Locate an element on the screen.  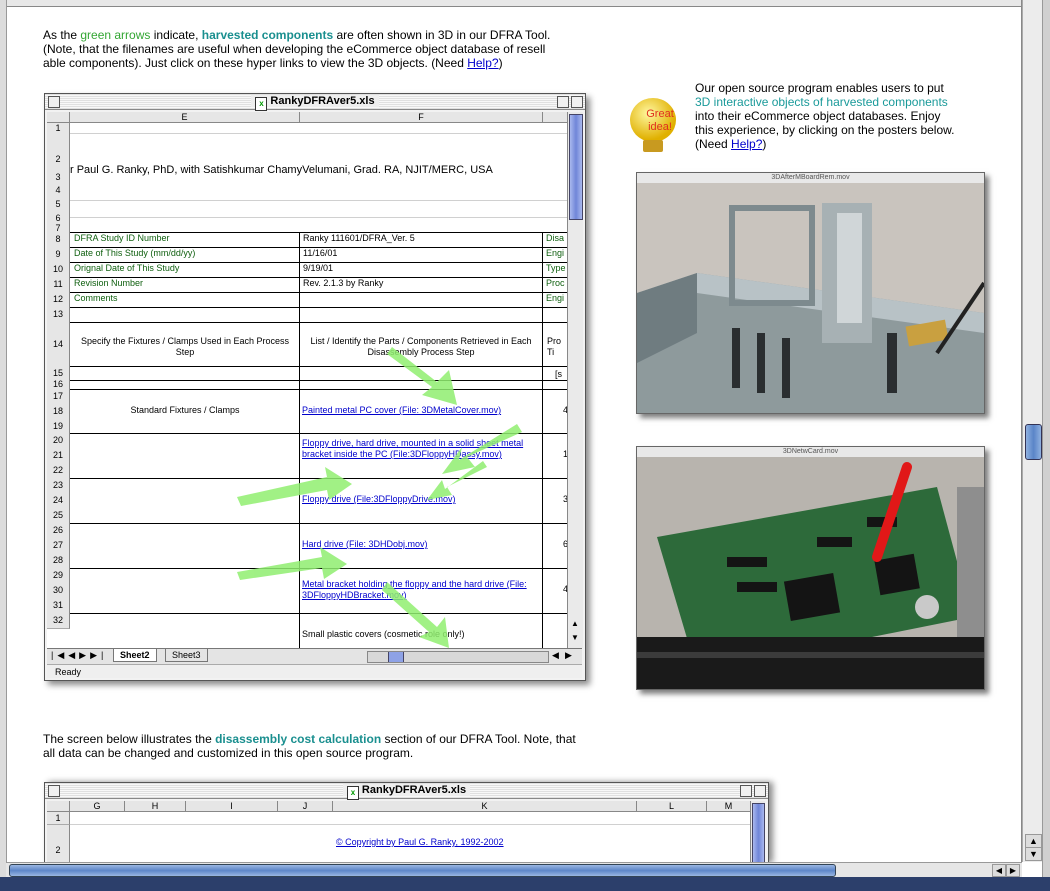
side-line-5-end: ) is located at coordinates (764, 144).